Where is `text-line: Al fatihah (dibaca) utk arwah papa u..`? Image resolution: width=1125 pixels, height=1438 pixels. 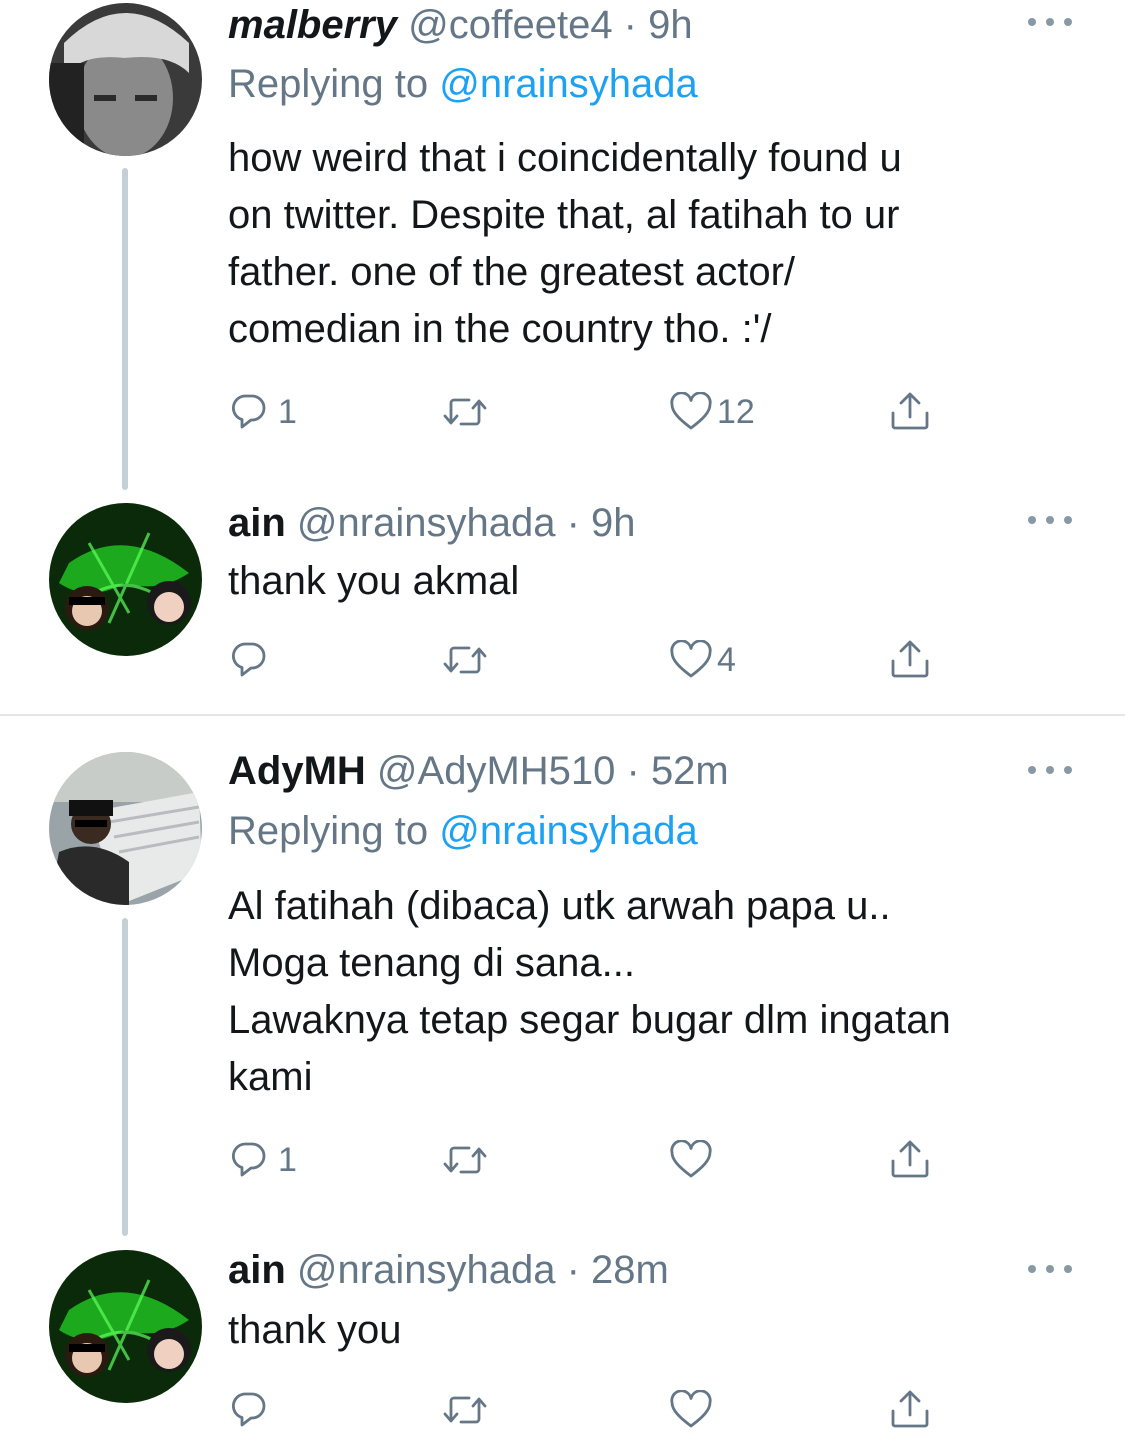
text-line: Al fatihah (dibaca) utk arwah papa u.. is located at coordinates (559, 906).